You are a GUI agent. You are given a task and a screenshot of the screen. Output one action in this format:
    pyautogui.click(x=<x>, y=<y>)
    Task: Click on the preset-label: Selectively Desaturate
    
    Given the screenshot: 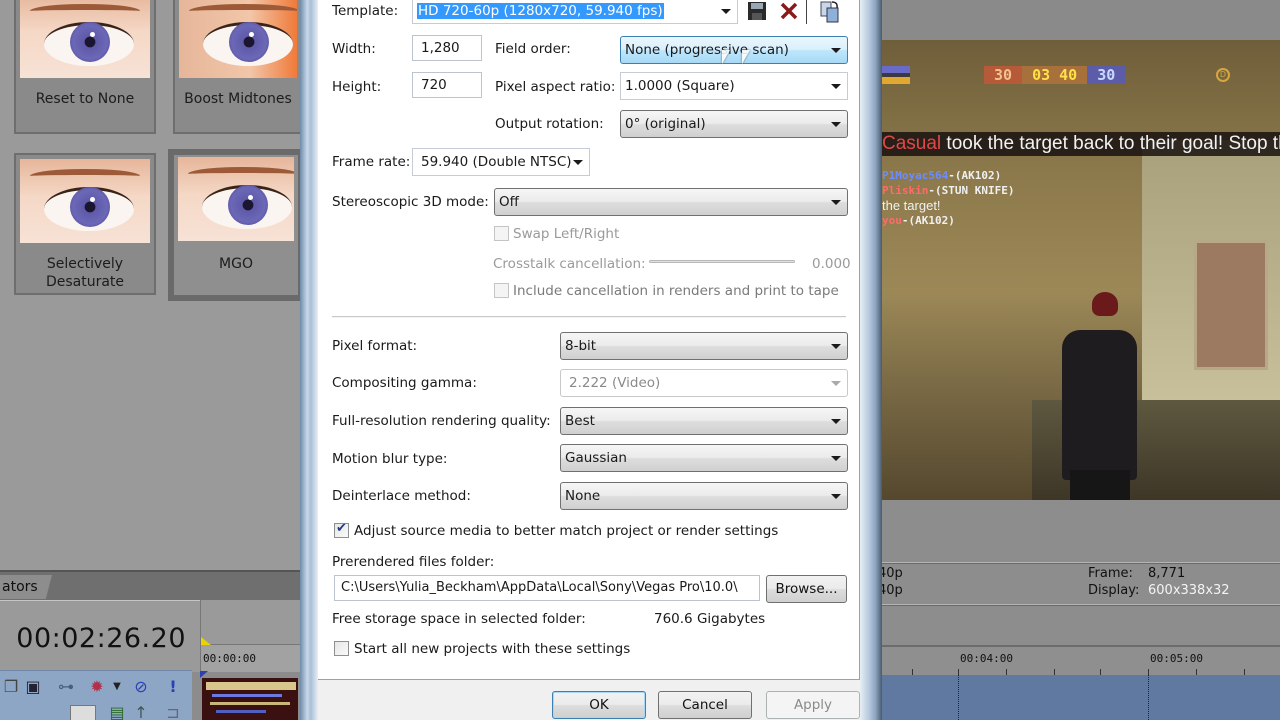 What is the action you would take?
    pyautogui.click(x=85, y=273)
    